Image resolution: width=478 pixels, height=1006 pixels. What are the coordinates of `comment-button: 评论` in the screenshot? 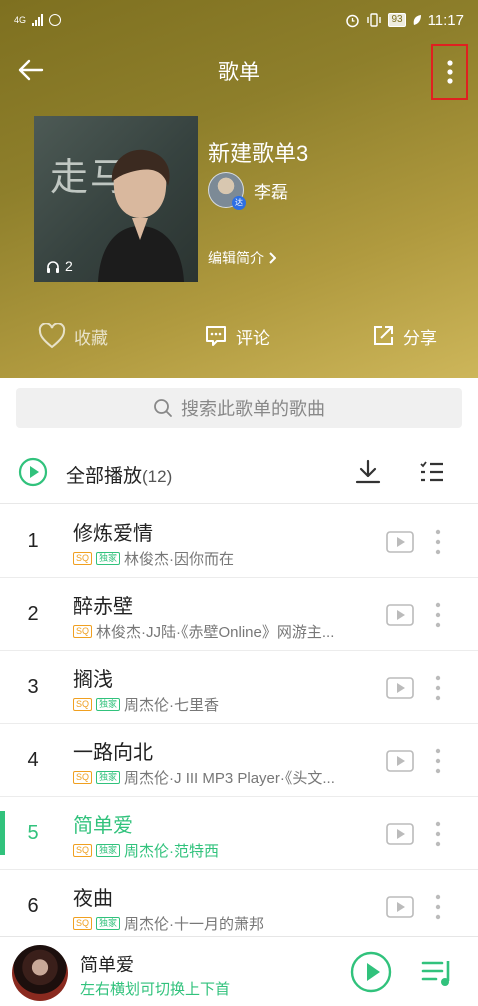 It's located at (237, 336).